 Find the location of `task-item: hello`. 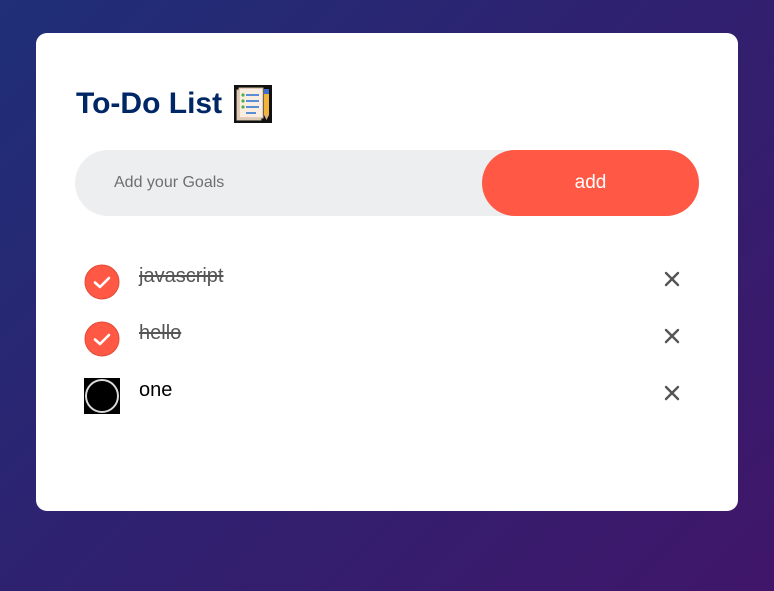

task-item: hello is located at coordinates (384, 343).